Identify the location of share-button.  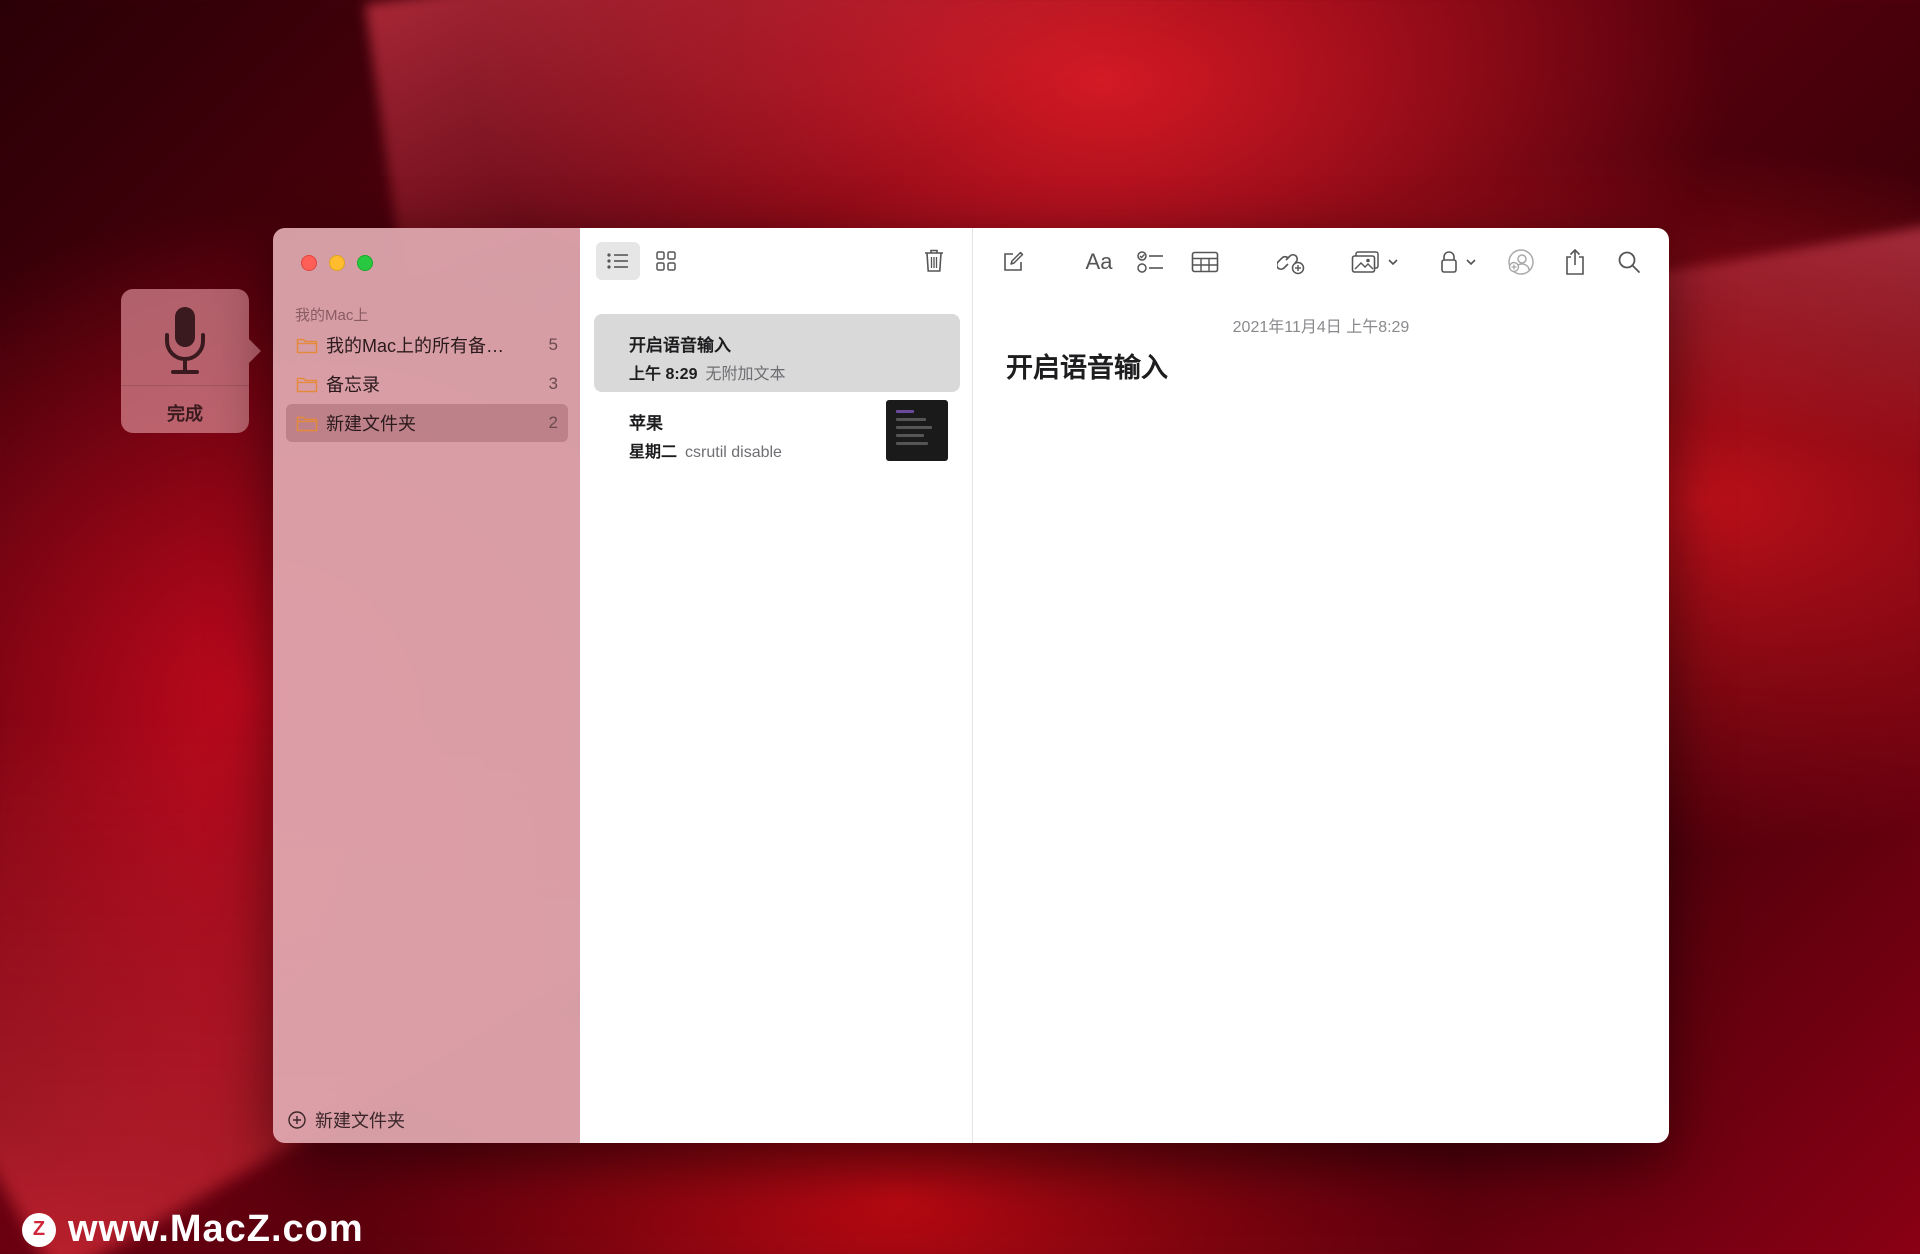
(1575, 262).